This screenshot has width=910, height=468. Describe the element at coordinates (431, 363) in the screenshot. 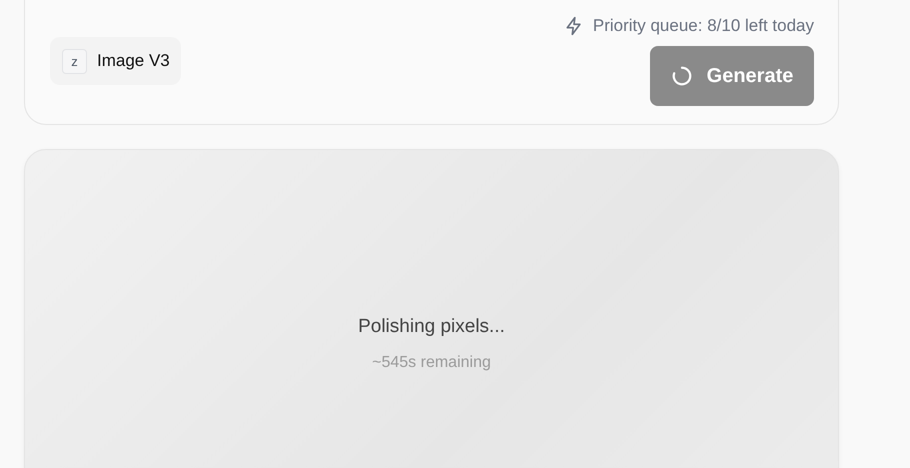

I see `time-remaining-text: ~545s remaining` at that location.